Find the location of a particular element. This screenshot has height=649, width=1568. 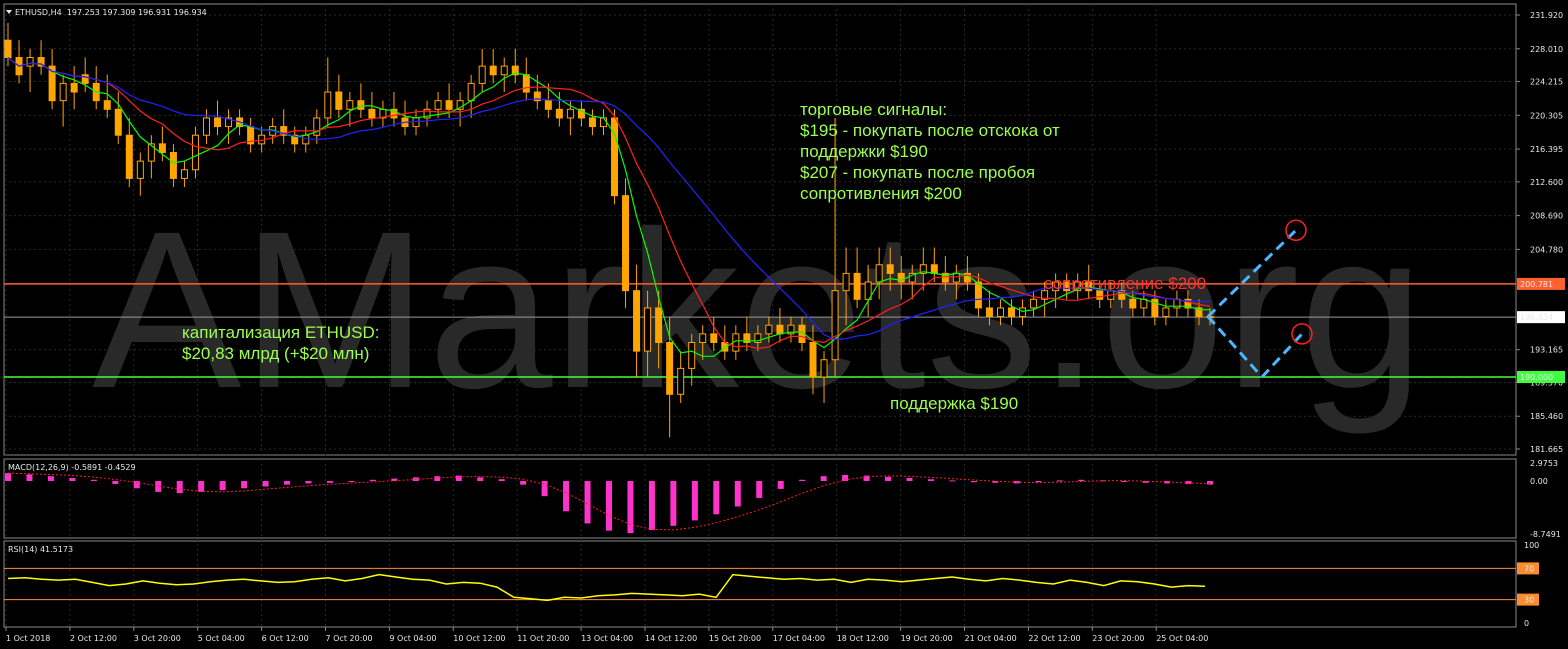

rsi-line is located at coordinates (606, 587).